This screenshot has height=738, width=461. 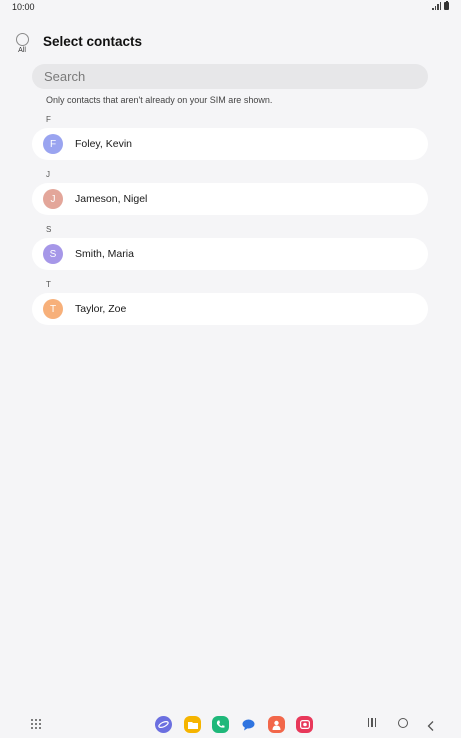 What do you see at coordinates (372, 722) in the screenshot?
I see `recents-button` at bounding box center [372, 722].